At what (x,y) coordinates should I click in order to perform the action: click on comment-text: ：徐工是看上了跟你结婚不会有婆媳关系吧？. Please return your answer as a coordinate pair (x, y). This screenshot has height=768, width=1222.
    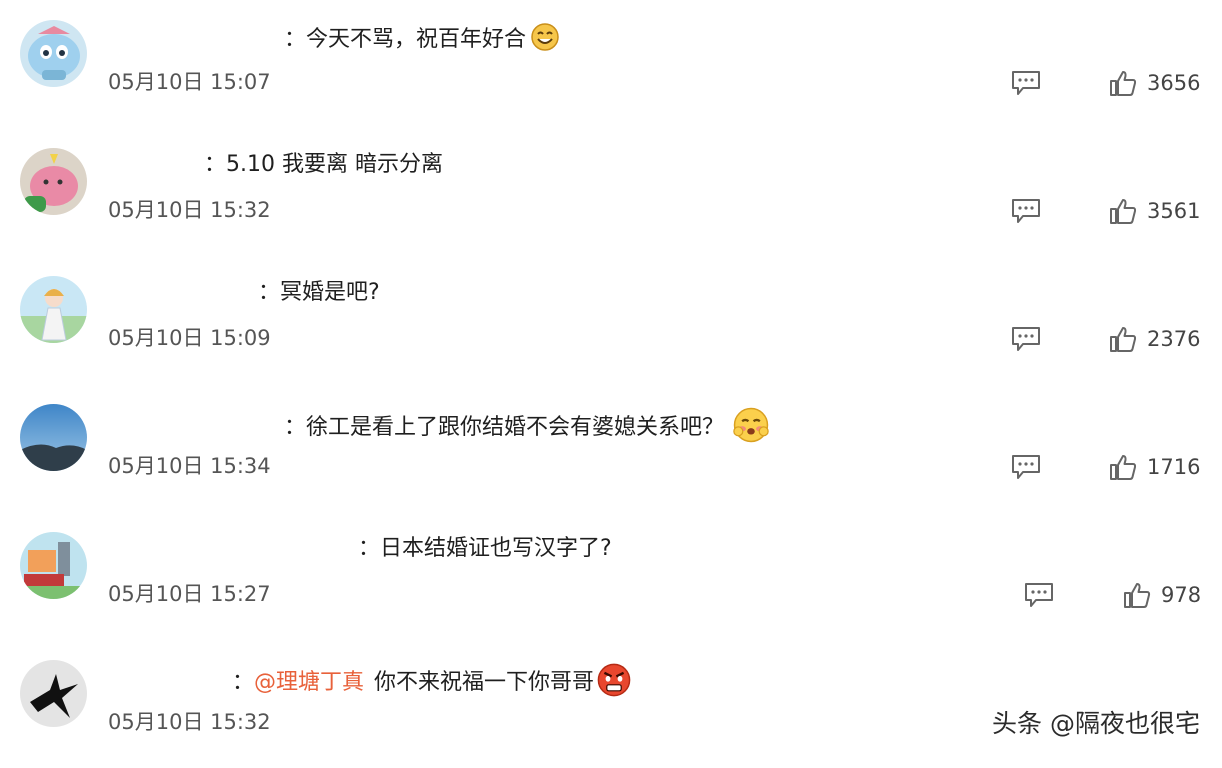
    Looking at the image, I should click on (527, 425).